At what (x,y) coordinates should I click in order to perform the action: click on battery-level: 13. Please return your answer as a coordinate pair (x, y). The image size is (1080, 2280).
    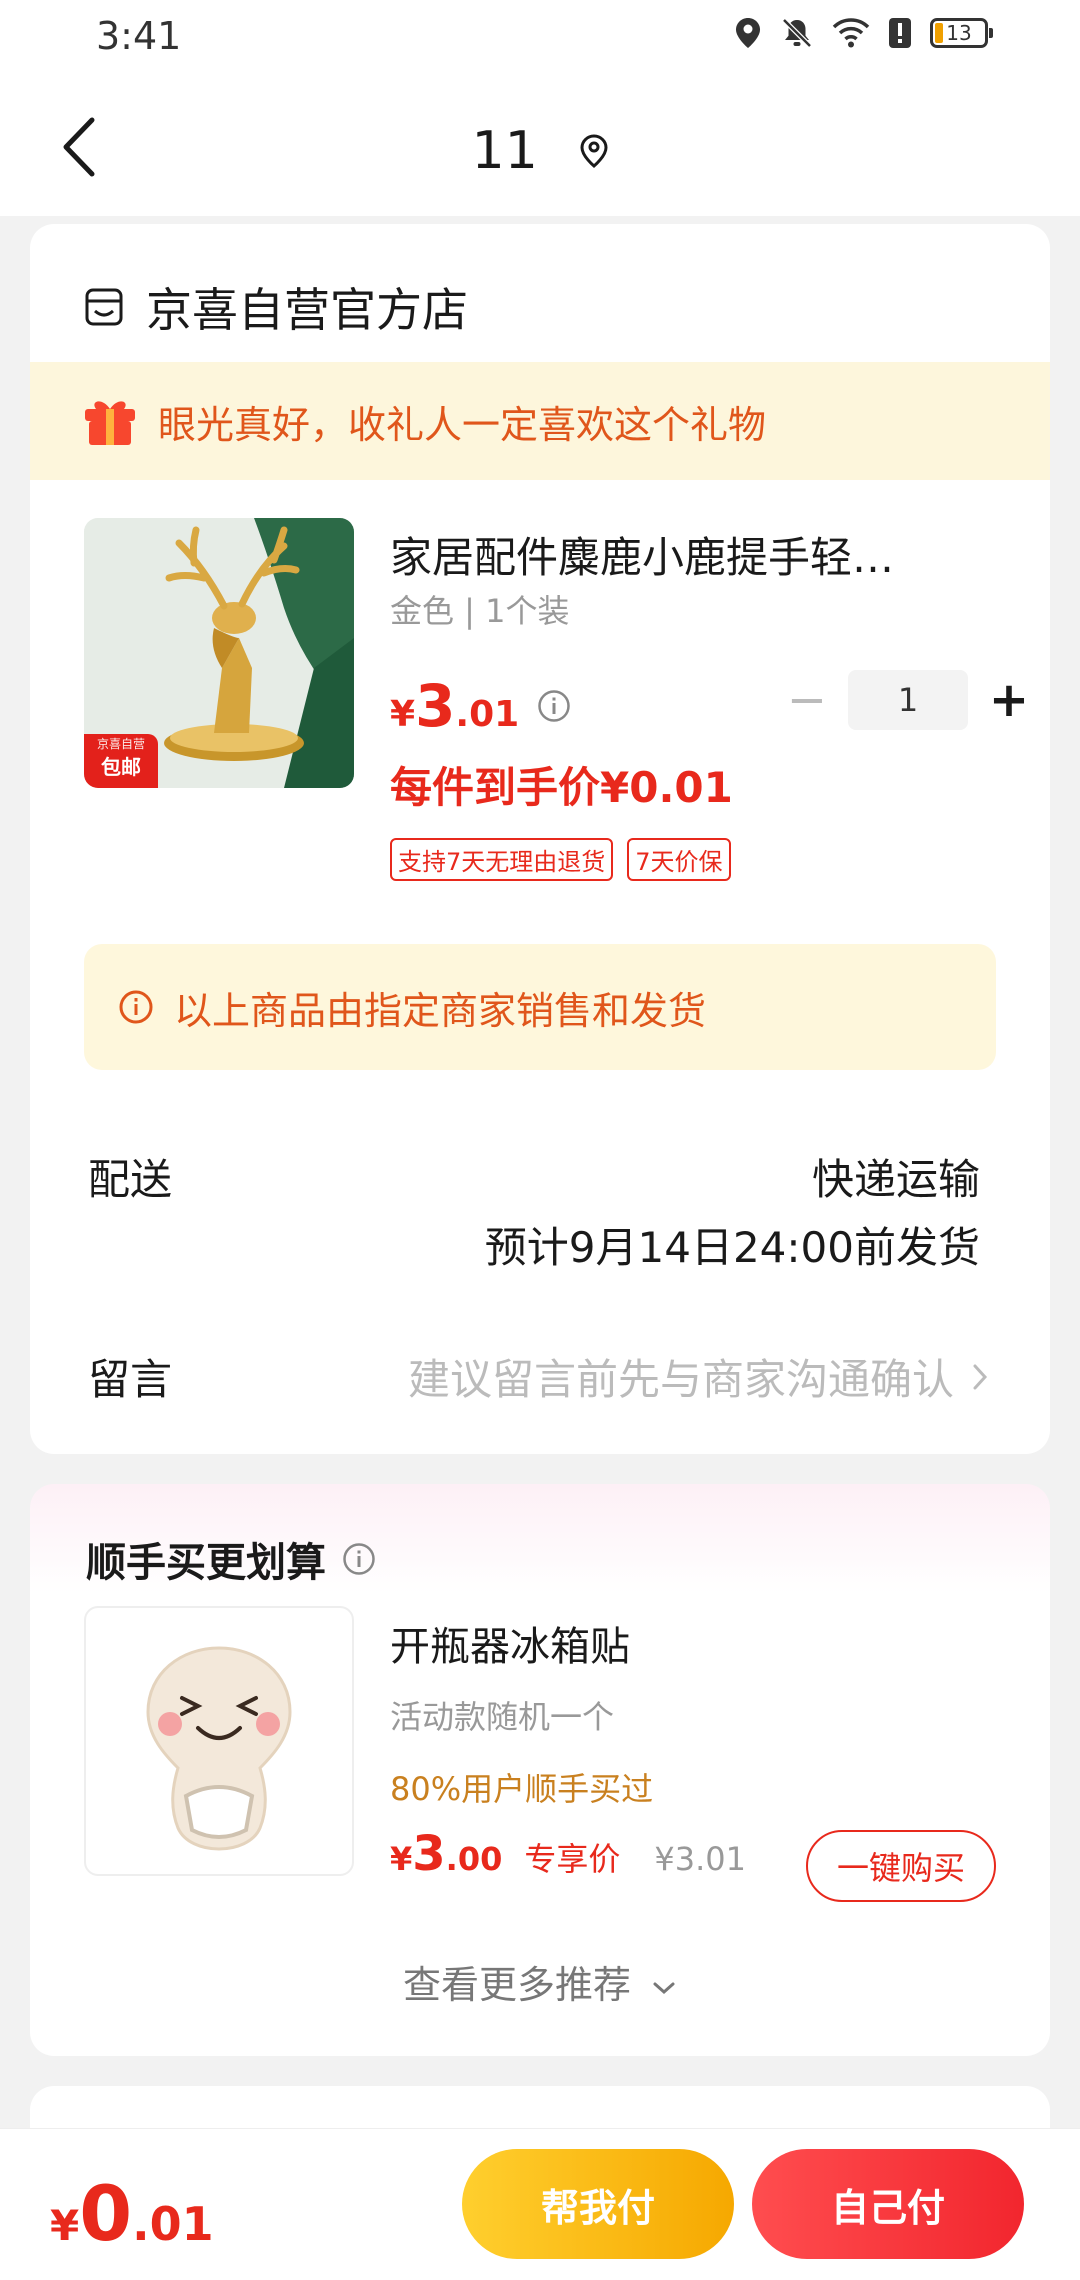
    Looking at the image, I should click on (959, 33).